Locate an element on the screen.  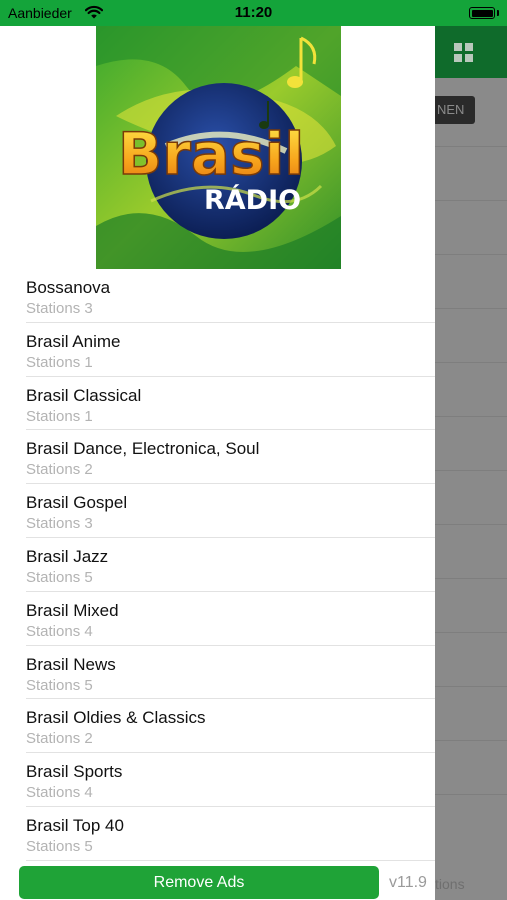
battery-icon is located at coordinates (482, 13).